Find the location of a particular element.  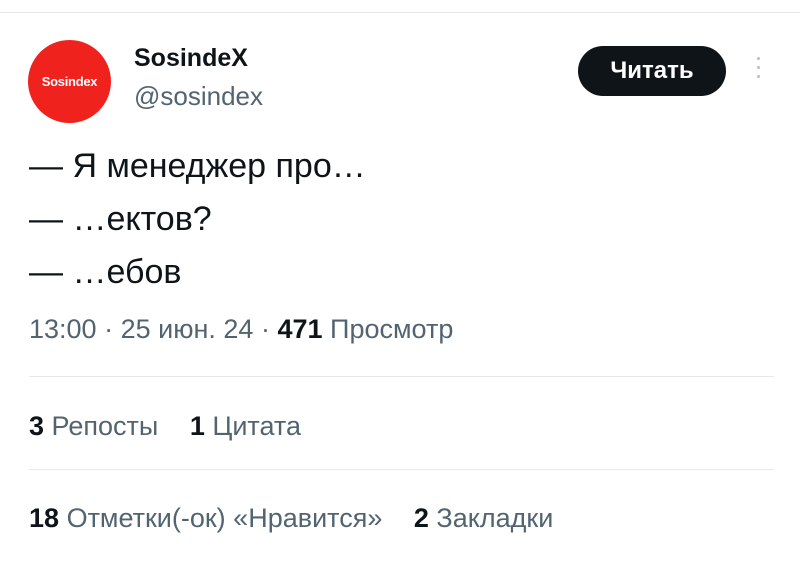

bookmarks-label: Закладки is located at coordinates (495, 518).